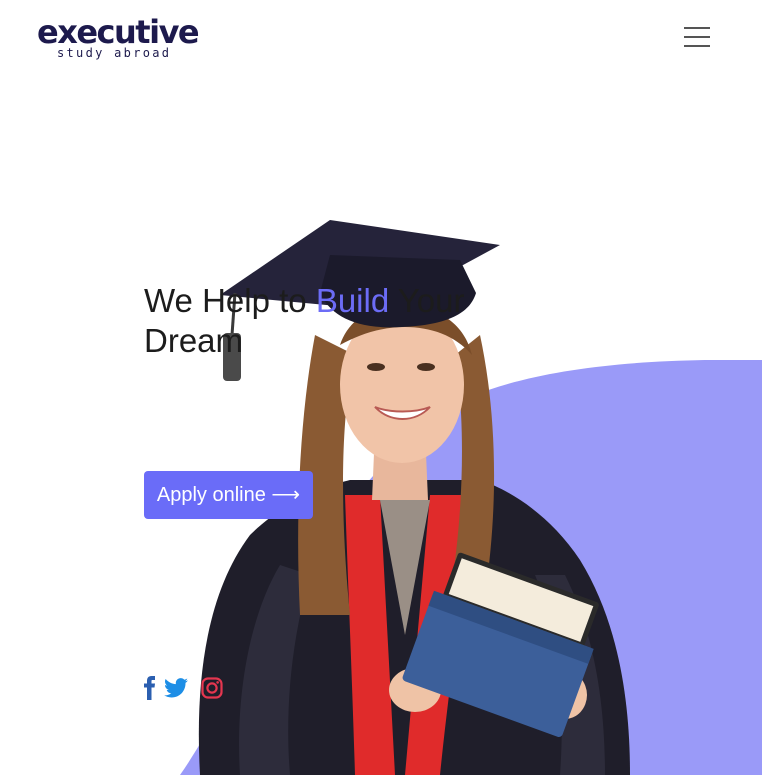 The image size is (762, 775). What do you see at coordinates (176, 690) in the screenshot?
I see `twitter-icon` at bounding box center [176, 690].